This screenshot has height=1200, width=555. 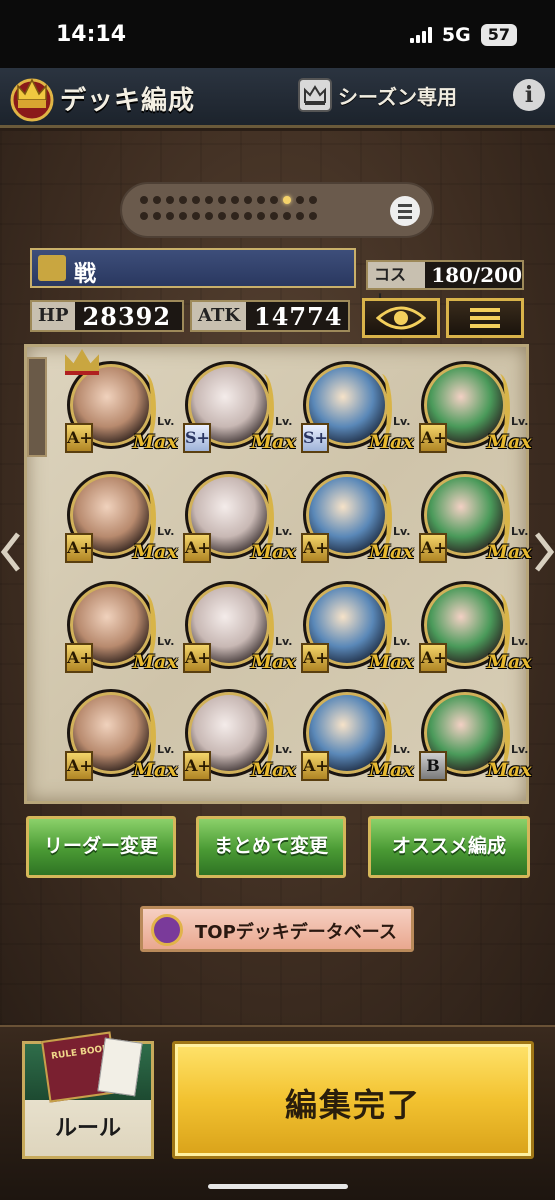 What do you see at coordinates (498, 35) in the screenshot?
I see `battery-icon: 57` at bounding box center [498, 35].